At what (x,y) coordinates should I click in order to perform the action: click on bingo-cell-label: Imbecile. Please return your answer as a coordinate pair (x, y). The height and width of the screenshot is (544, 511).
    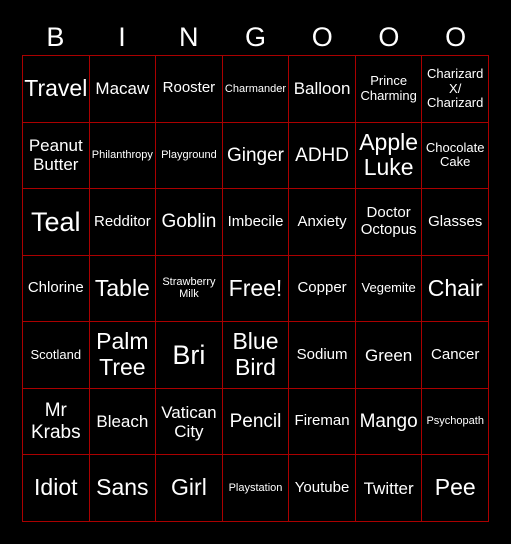
    Looking at the image, I should click on (255, 221).